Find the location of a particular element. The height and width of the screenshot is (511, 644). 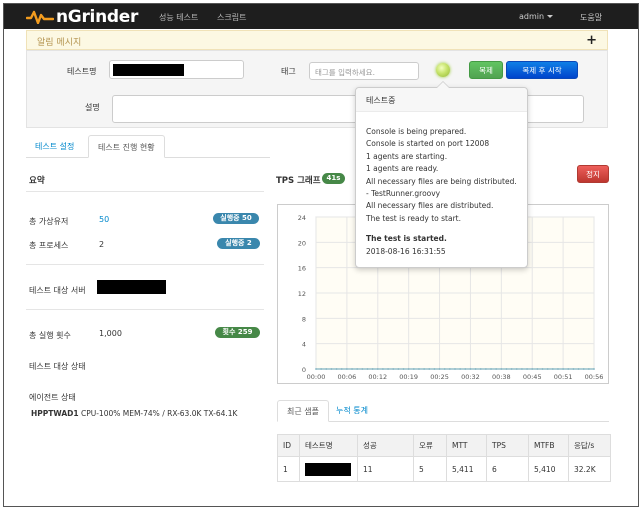

tab-cumulative-stats: 누적 통계 is located at coordinates (352, 411).